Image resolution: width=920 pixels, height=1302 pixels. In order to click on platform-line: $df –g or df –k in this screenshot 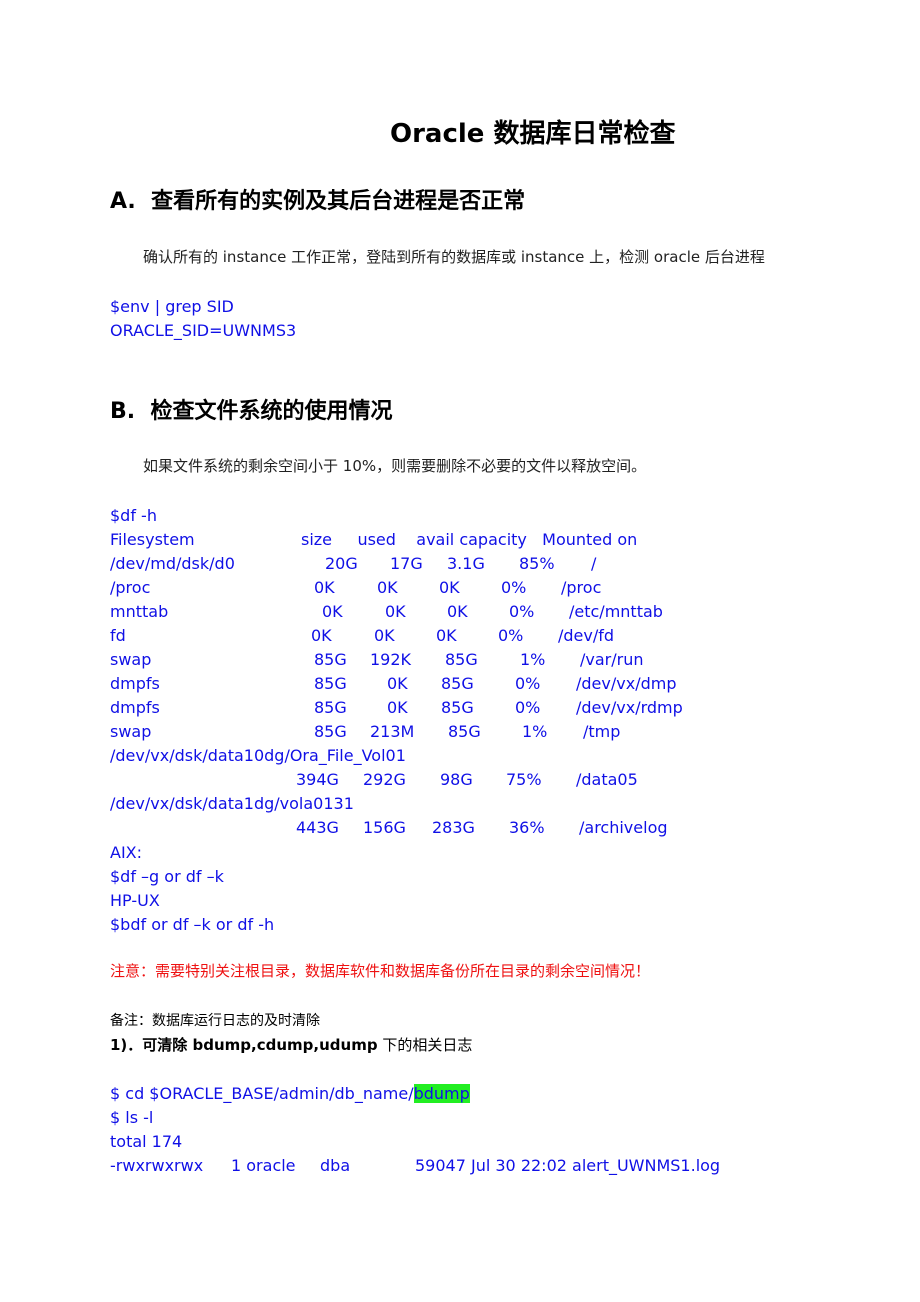, I will do `click(167, 876)`.